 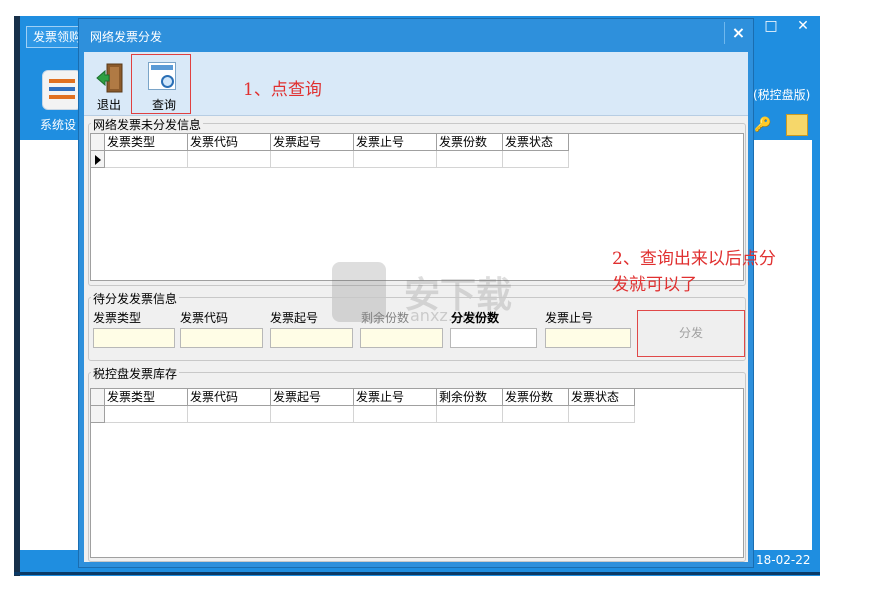 I want to click on dialog-title: 网络发票分发, so click(x=126, y=37).